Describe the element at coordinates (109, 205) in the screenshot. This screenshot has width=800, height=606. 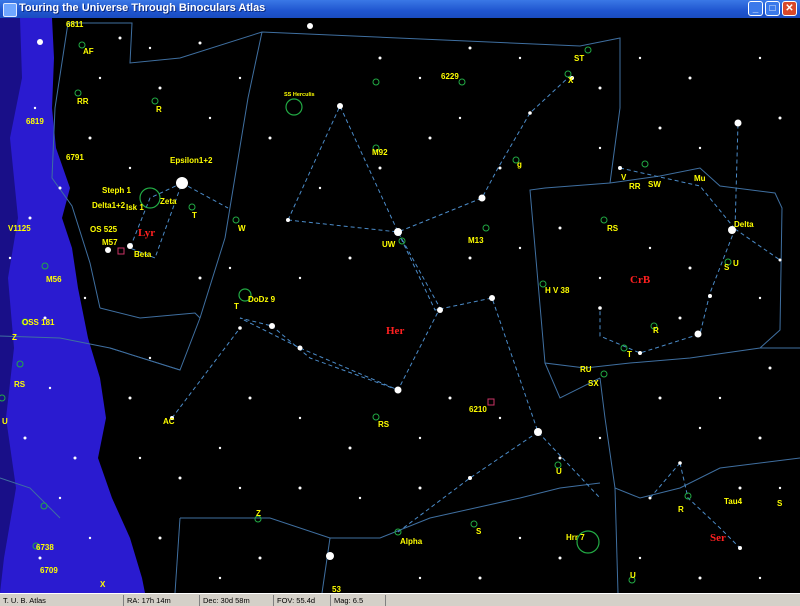
I see `label-delta-lyr: Delta1+2` at that location.